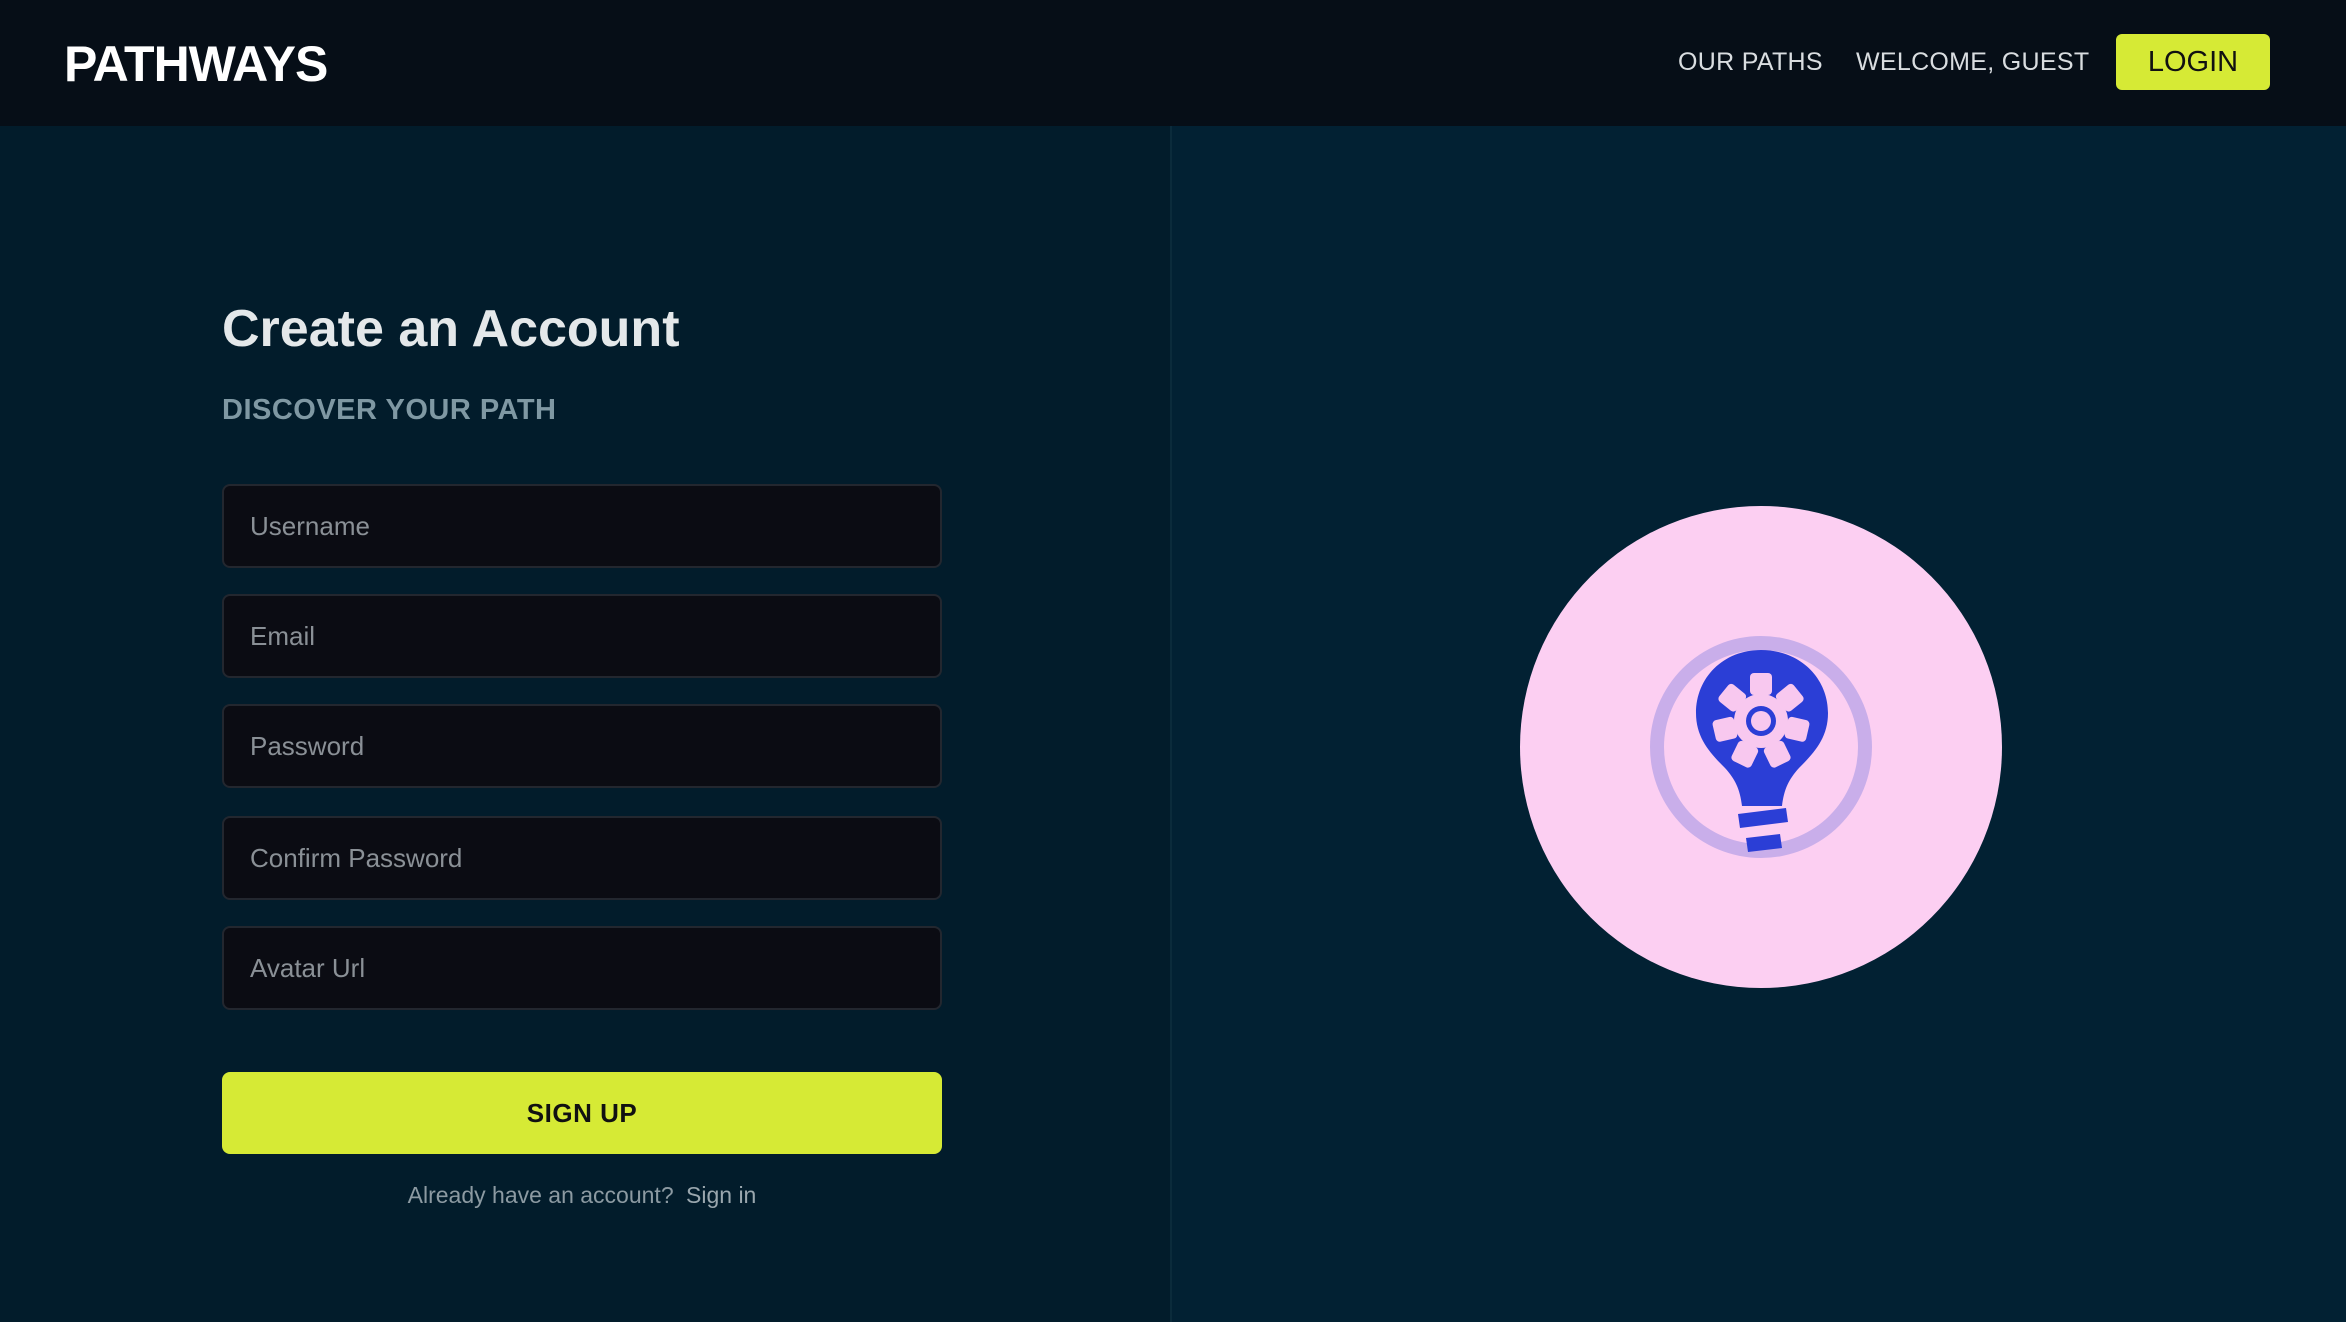 The height and width of the screenshot is (1322, 2346). Describe the element at coordinates (1972, 62) in the screenshot. I see `welcome-guest-label: WELCOME, GUEST` at that location.